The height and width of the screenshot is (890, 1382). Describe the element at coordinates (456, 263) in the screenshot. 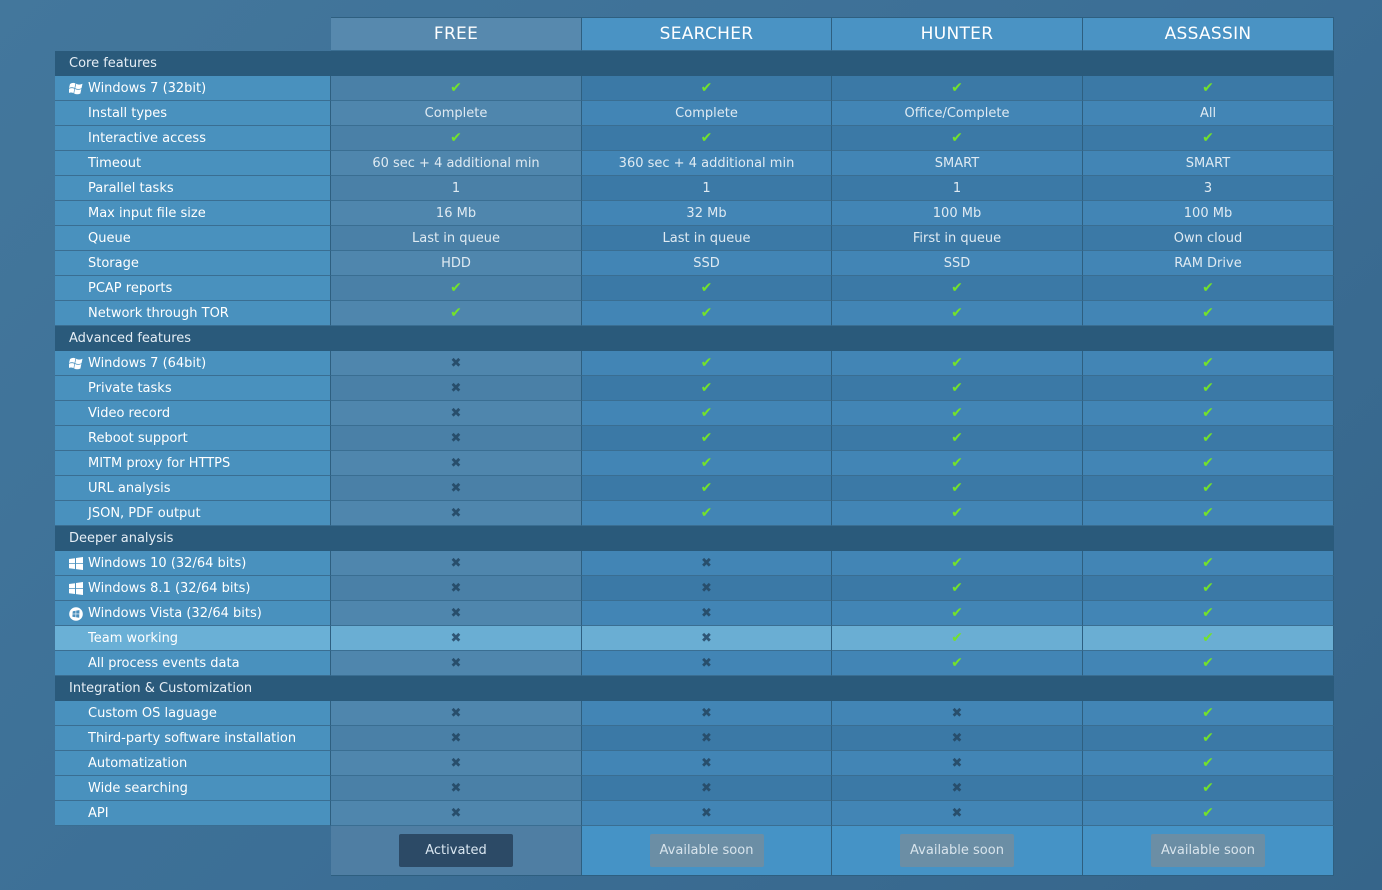

I see `plan-value-cell: HDD` at that location.